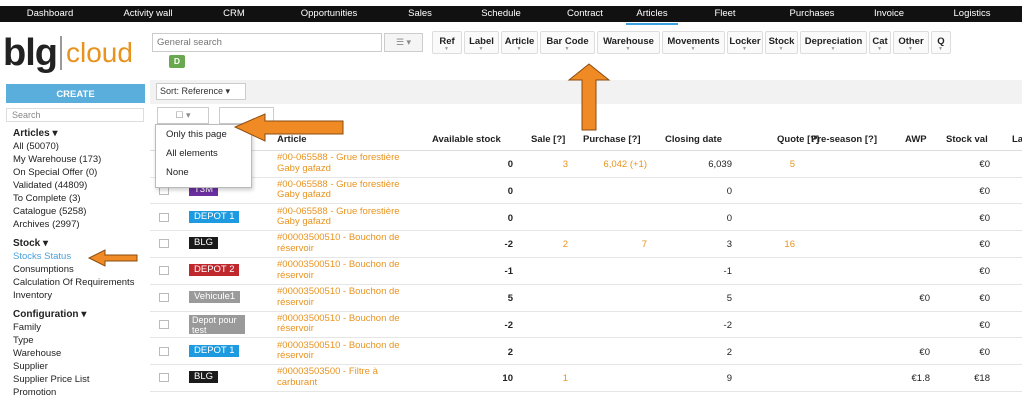 Image resolution: width=1022 pixels, height=399 pixels. Describe the element at coordinates (1017, 139) in the screenshot. I see `column-header-la: La` at that location.